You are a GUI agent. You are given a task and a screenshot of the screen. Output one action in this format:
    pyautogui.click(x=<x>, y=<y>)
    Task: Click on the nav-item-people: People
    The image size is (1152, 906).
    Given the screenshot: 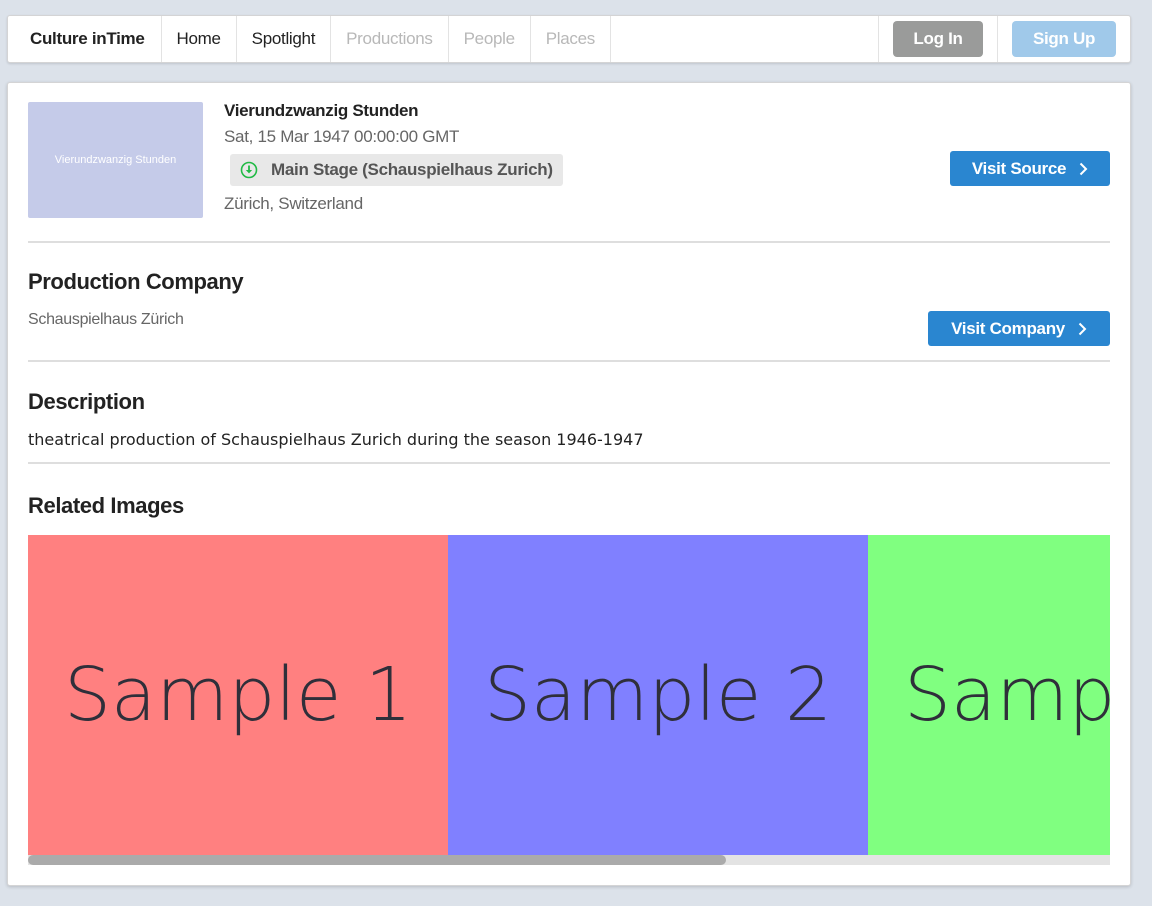 What is the action you would take?
    pyautogui.click(x=490, y=39)
    